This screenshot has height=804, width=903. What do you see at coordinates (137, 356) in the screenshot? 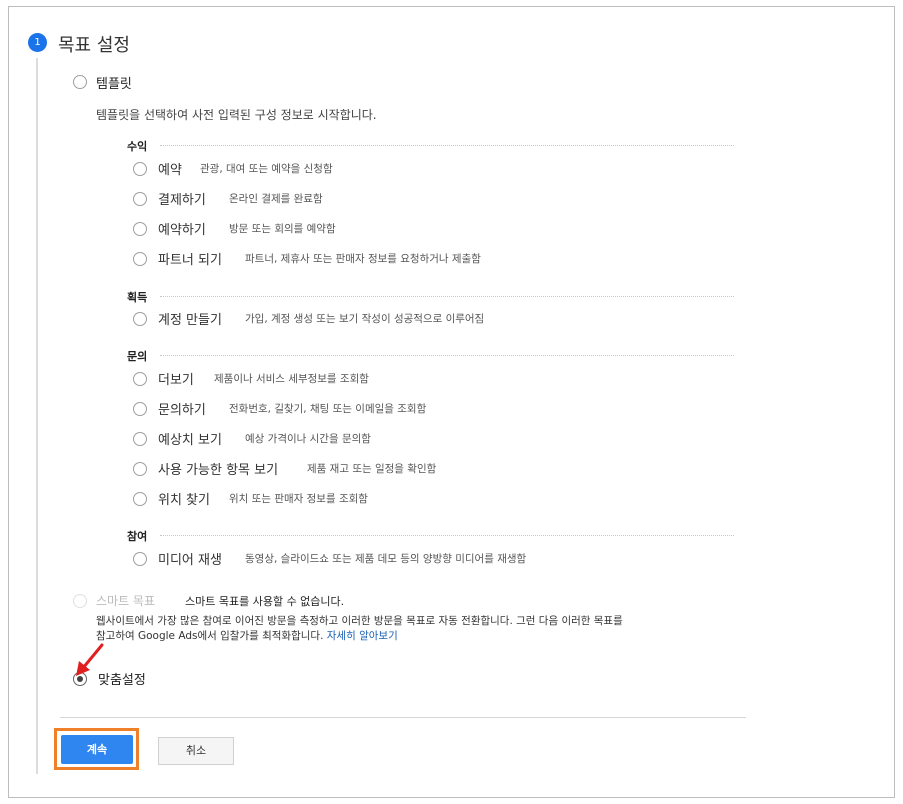
I see `category-label-inquiry: 문의` at bounding box center [137, 356].